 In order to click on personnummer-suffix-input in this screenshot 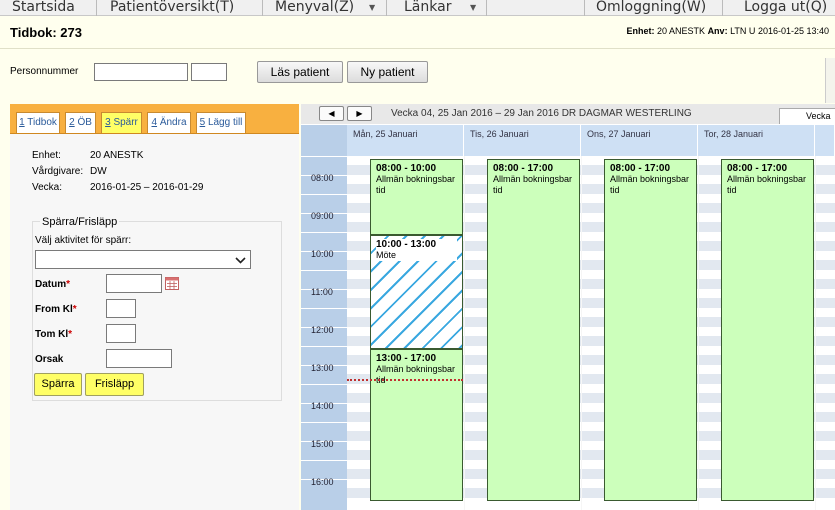, I will do `click(209, 72)`.